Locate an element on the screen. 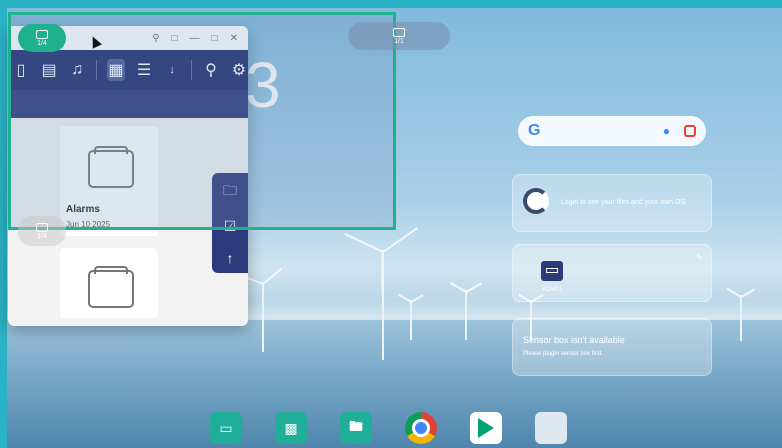 Image resolution: width=782 pixels, height=448 pixels. wind-turbine is located at coordinates (381, 293).